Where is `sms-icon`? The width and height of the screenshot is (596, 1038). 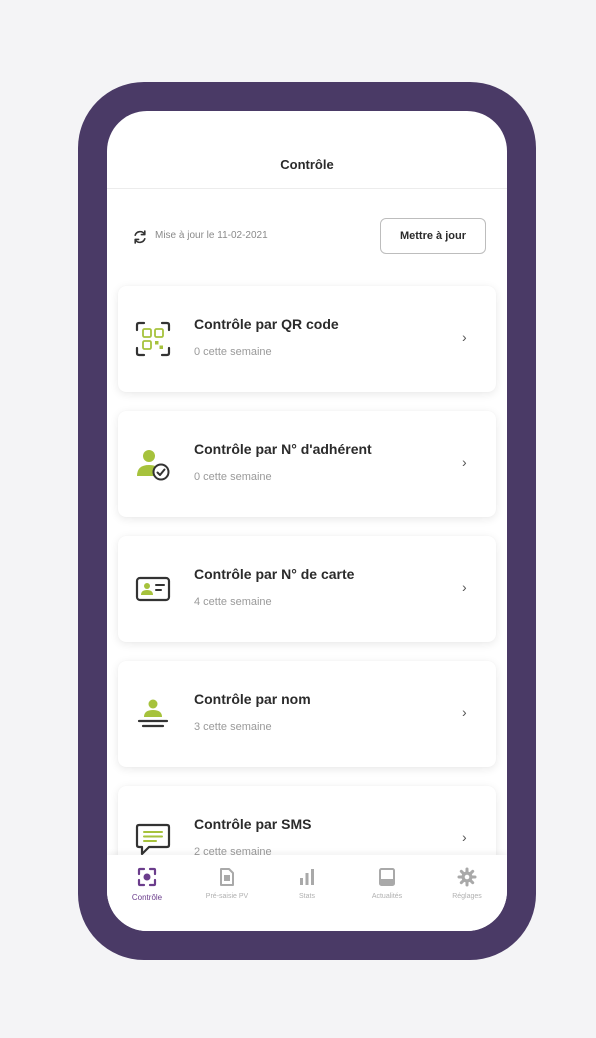 sms-icon is located at coordinates (153, 839).